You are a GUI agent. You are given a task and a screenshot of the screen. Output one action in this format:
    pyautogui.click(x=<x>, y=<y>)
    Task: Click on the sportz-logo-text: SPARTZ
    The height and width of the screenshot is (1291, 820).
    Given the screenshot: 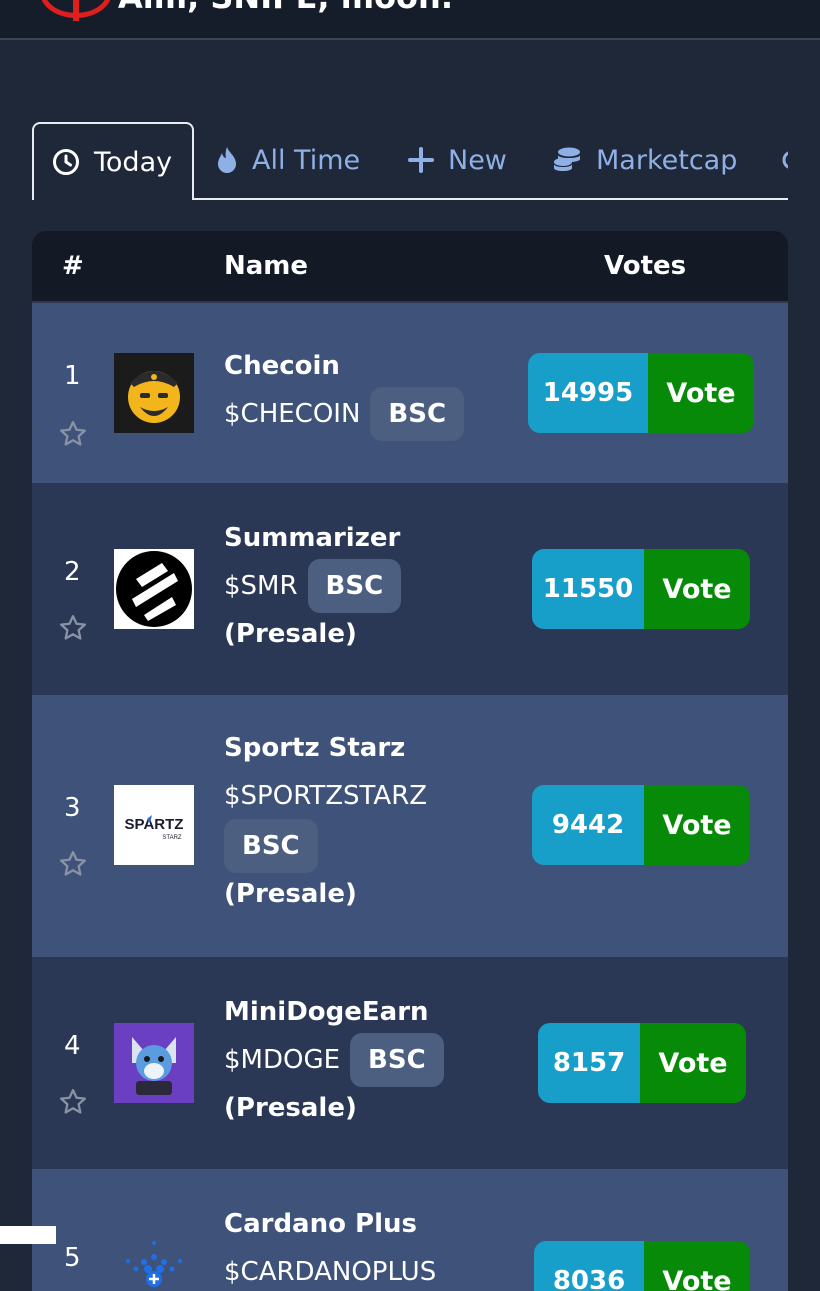 What is the action you would take?
    pyautogui.click(x=154, y=824)
    